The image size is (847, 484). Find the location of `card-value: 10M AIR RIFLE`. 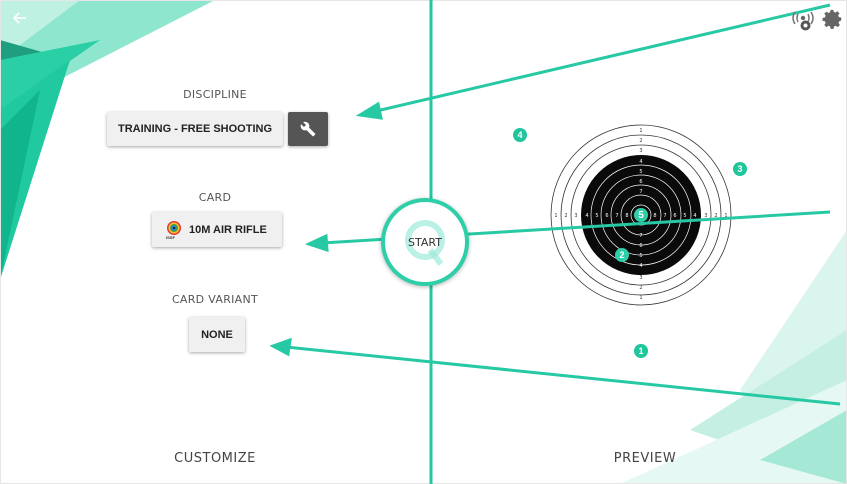

card-value: 10M AIR RIFLE is located at coordinates (228, 229).